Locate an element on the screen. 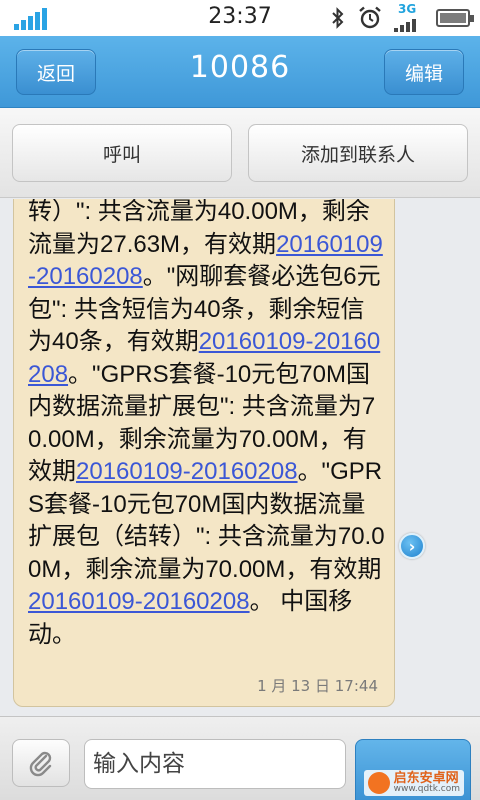  action-bar: 呼叫 添加到联系人 is located at coordinates (240, 153).